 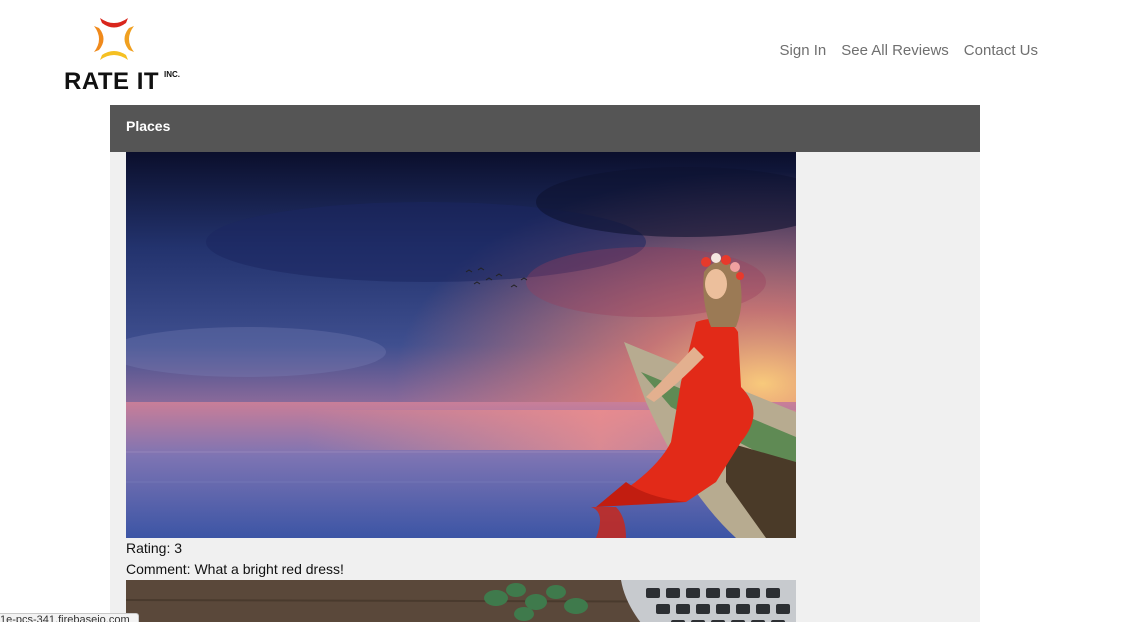 I want to click on rating-label: Rating:, so click(x=148, y=548).